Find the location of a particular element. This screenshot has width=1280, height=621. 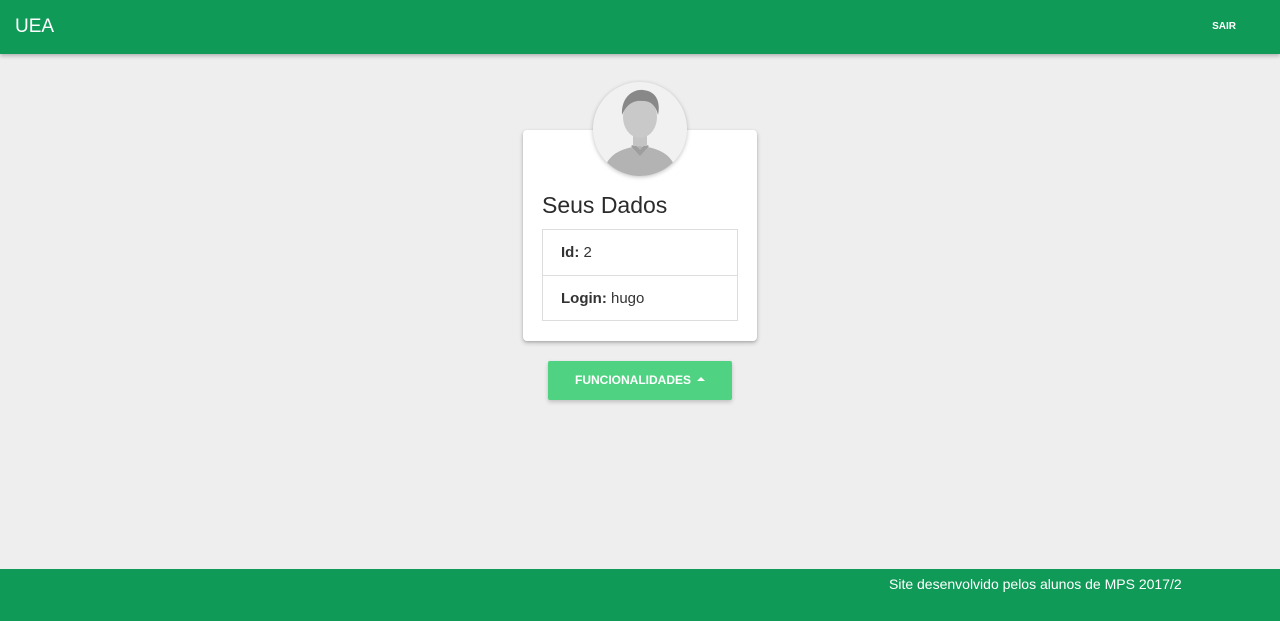

brand-logo: UEA is located at coordinates (34, 27).